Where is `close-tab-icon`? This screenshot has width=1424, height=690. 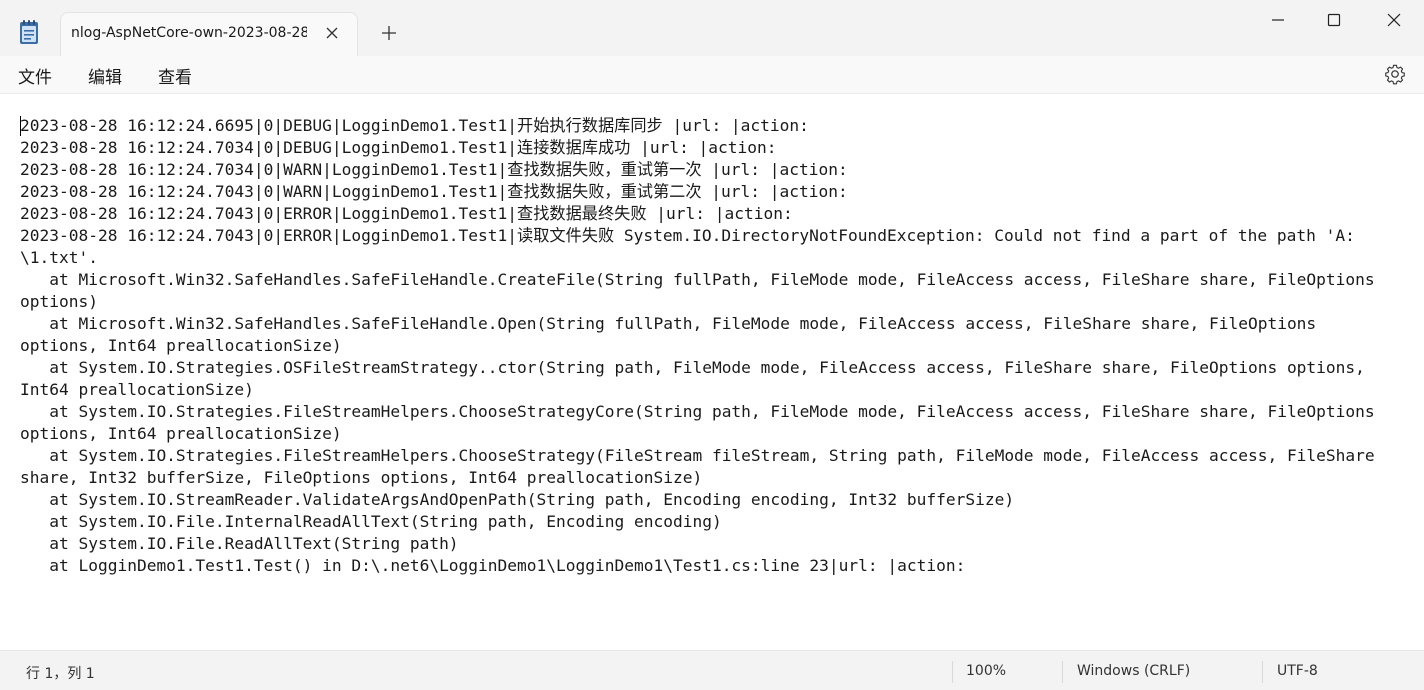 close-tab-icon is located at coordinates (332, 33).